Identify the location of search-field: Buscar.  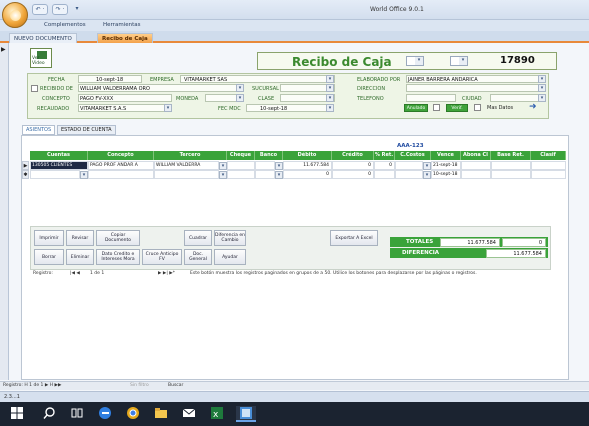
(175, 385).